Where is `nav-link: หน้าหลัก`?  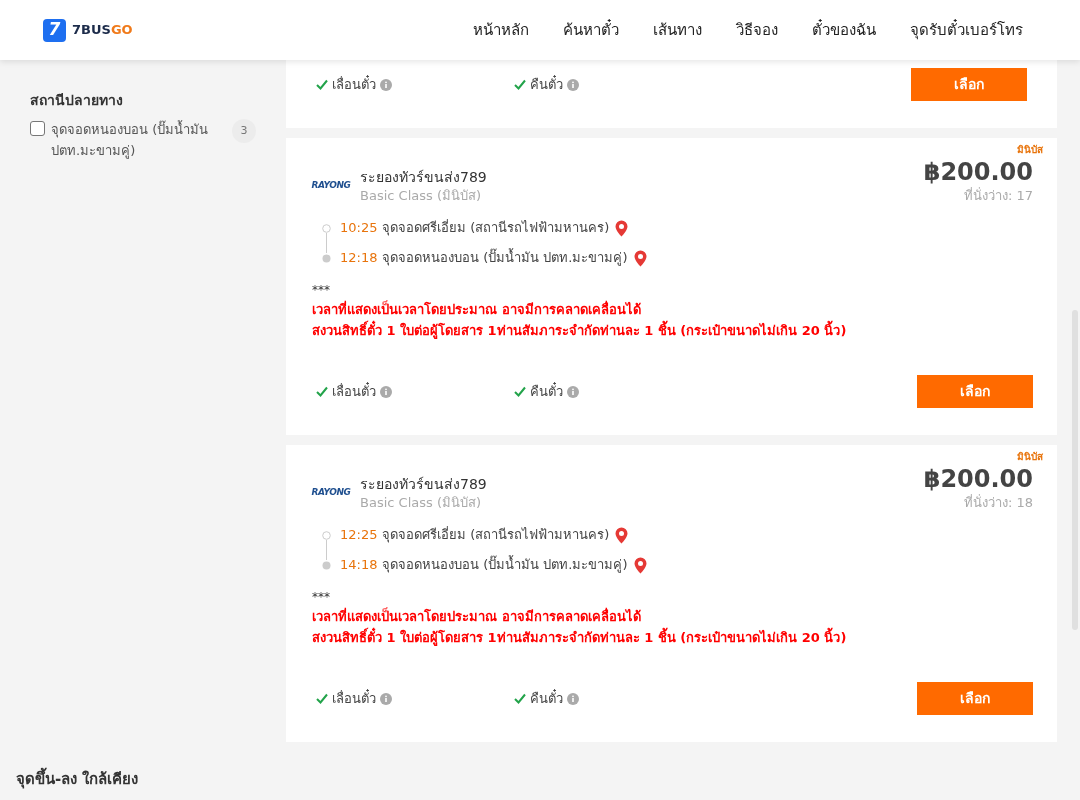
nav-link: หน้าหลัก is located at coordinates (501, 30).